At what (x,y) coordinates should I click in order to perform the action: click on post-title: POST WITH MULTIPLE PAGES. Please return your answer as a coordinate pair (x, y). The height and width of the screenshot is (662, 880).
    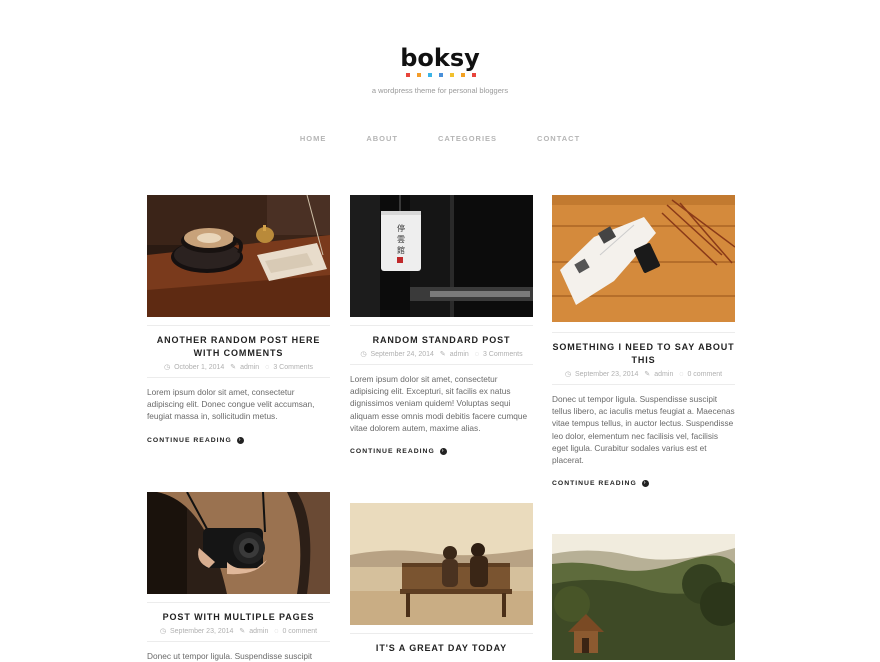
    Looking at the image, I should click on (238, 617).